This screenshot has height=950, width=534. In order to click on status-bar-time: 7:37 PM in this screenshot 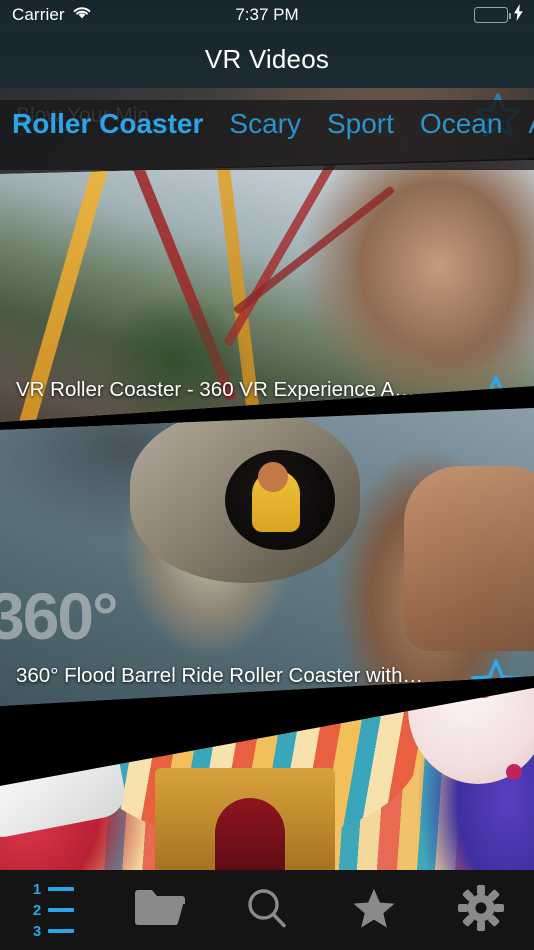, I will do `click(267, 14)`.